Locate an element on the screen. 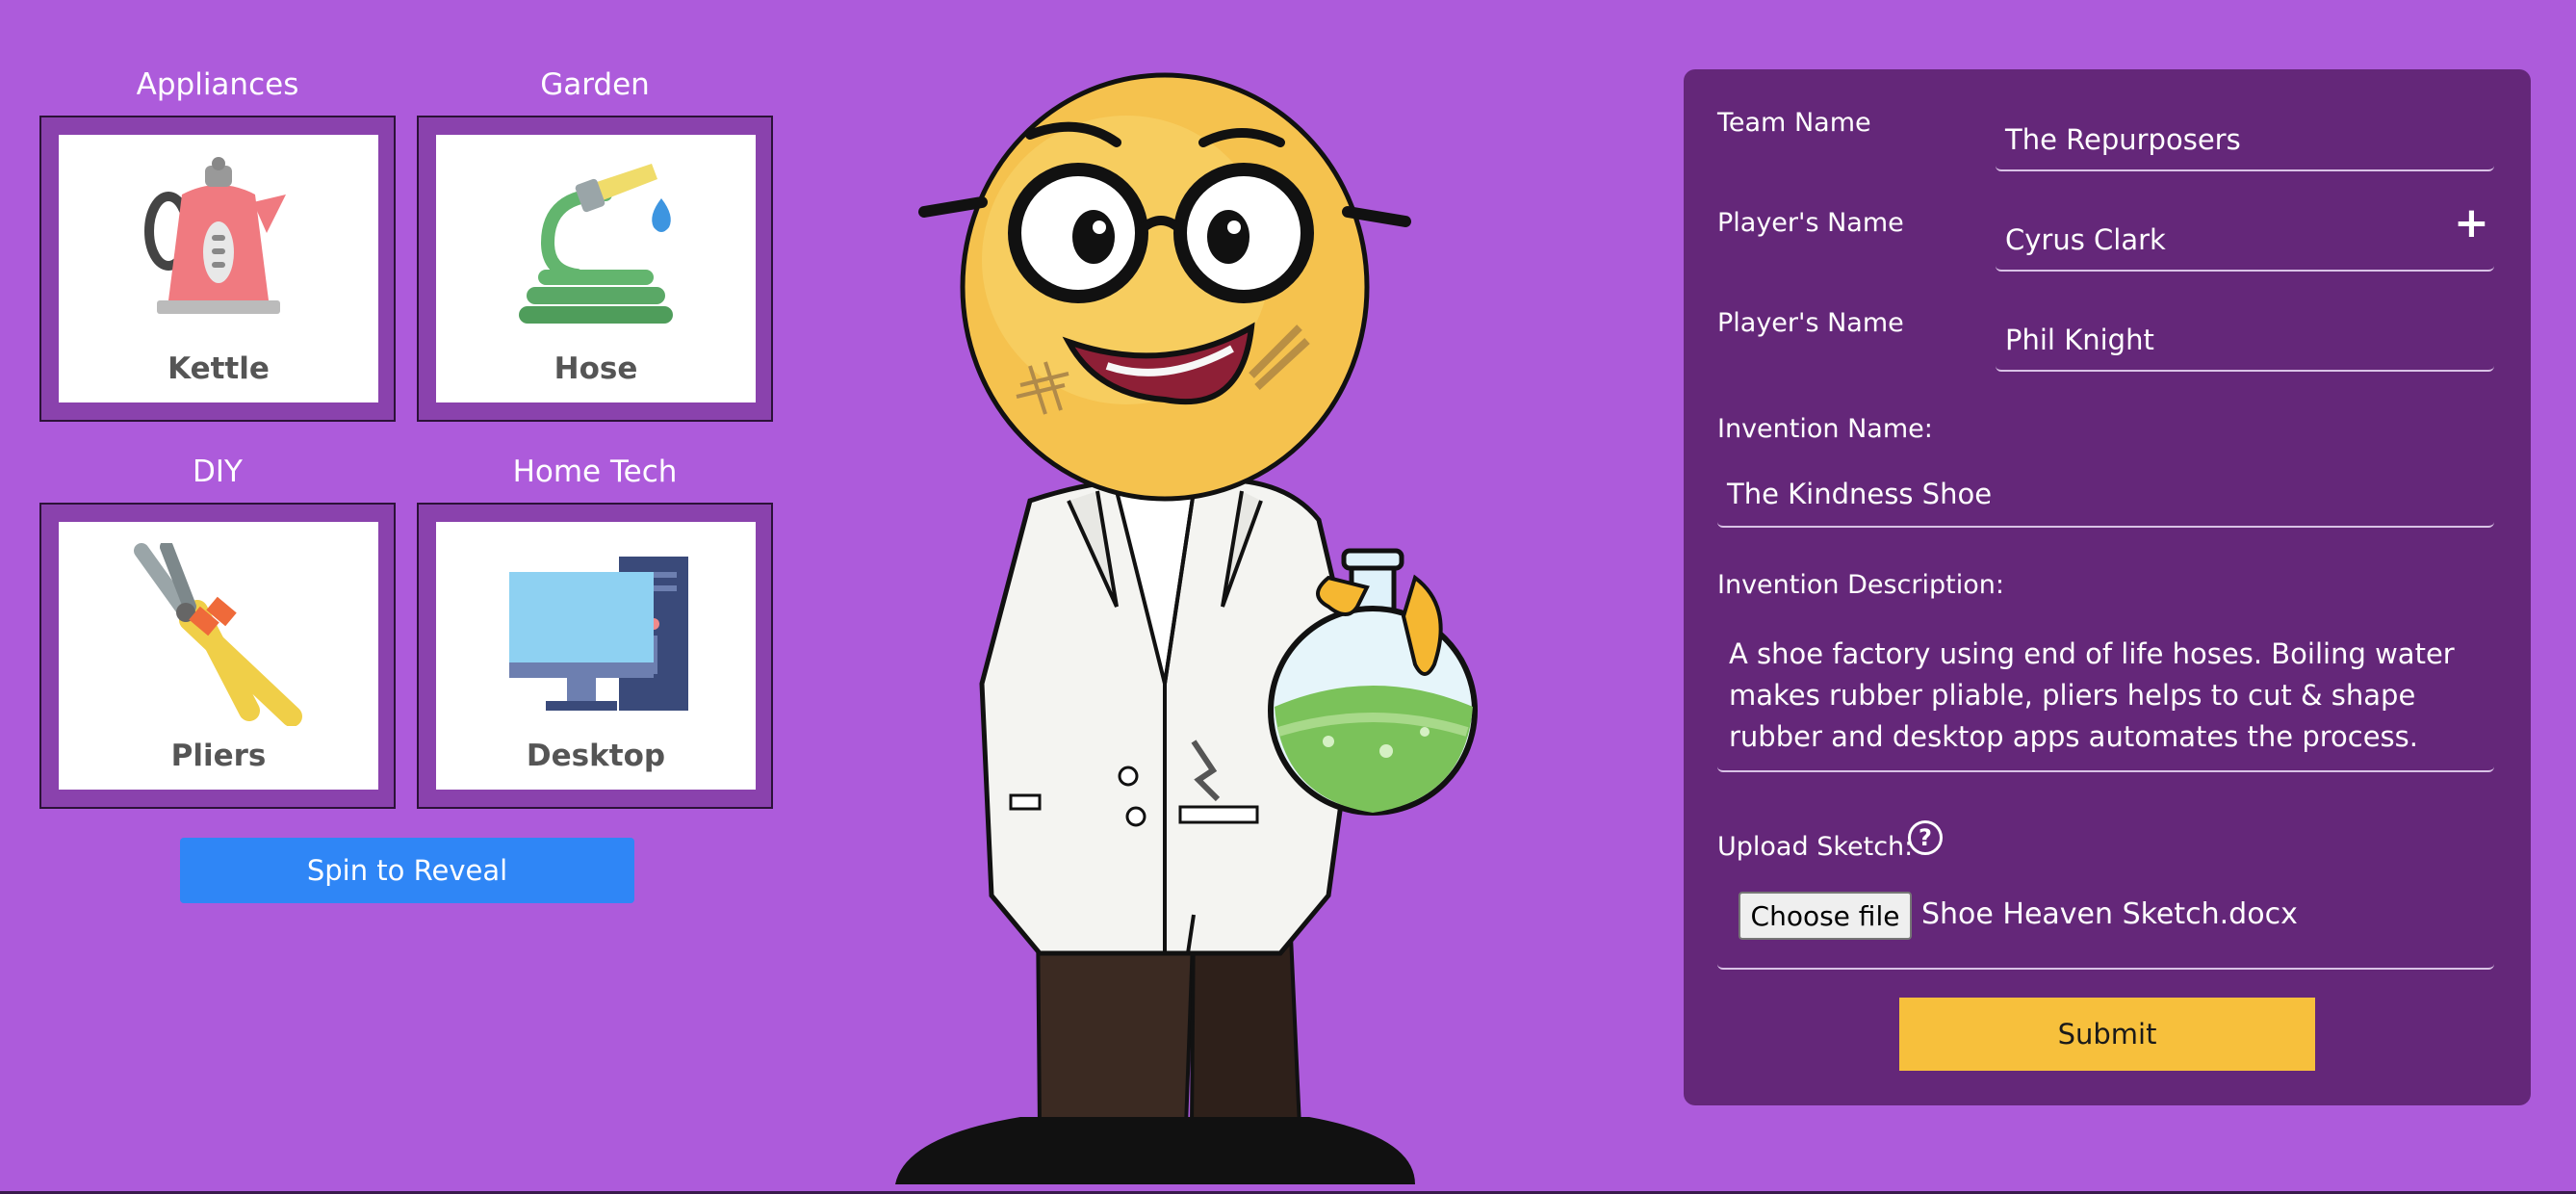  category-title-garden: Garden is located at coordinates (595, 84).